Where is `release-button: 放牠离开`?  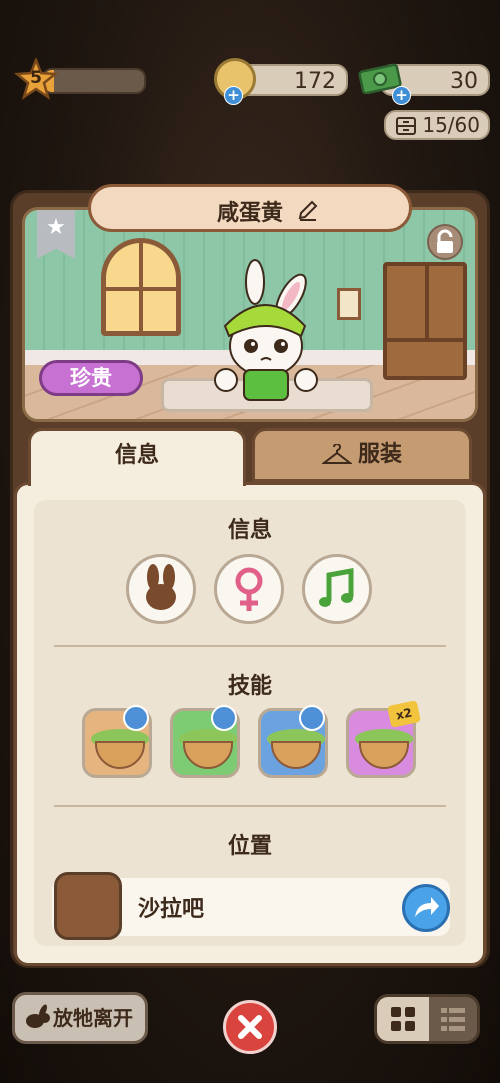
release-button: 放牠离开 is located at coordinates (80, 1018).